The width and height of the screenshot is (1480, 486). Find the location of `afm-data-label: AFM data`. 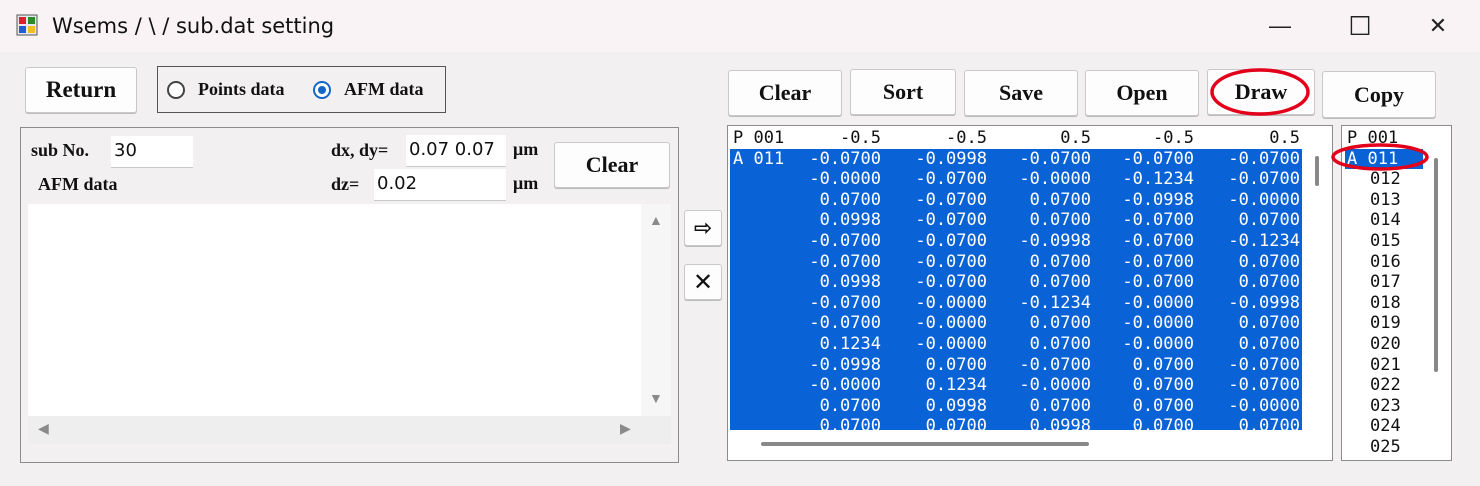

afm-data-label: AFM data is located at coordinates (78, 184).